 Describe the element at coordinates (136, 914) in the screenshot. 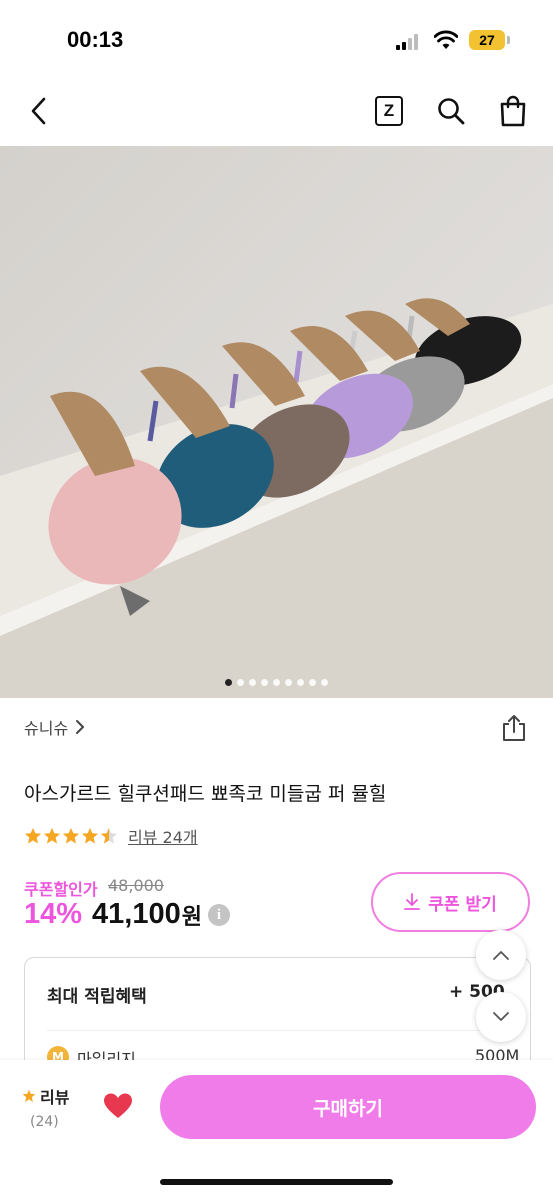

I see `sale-price: 41,100` at that location.